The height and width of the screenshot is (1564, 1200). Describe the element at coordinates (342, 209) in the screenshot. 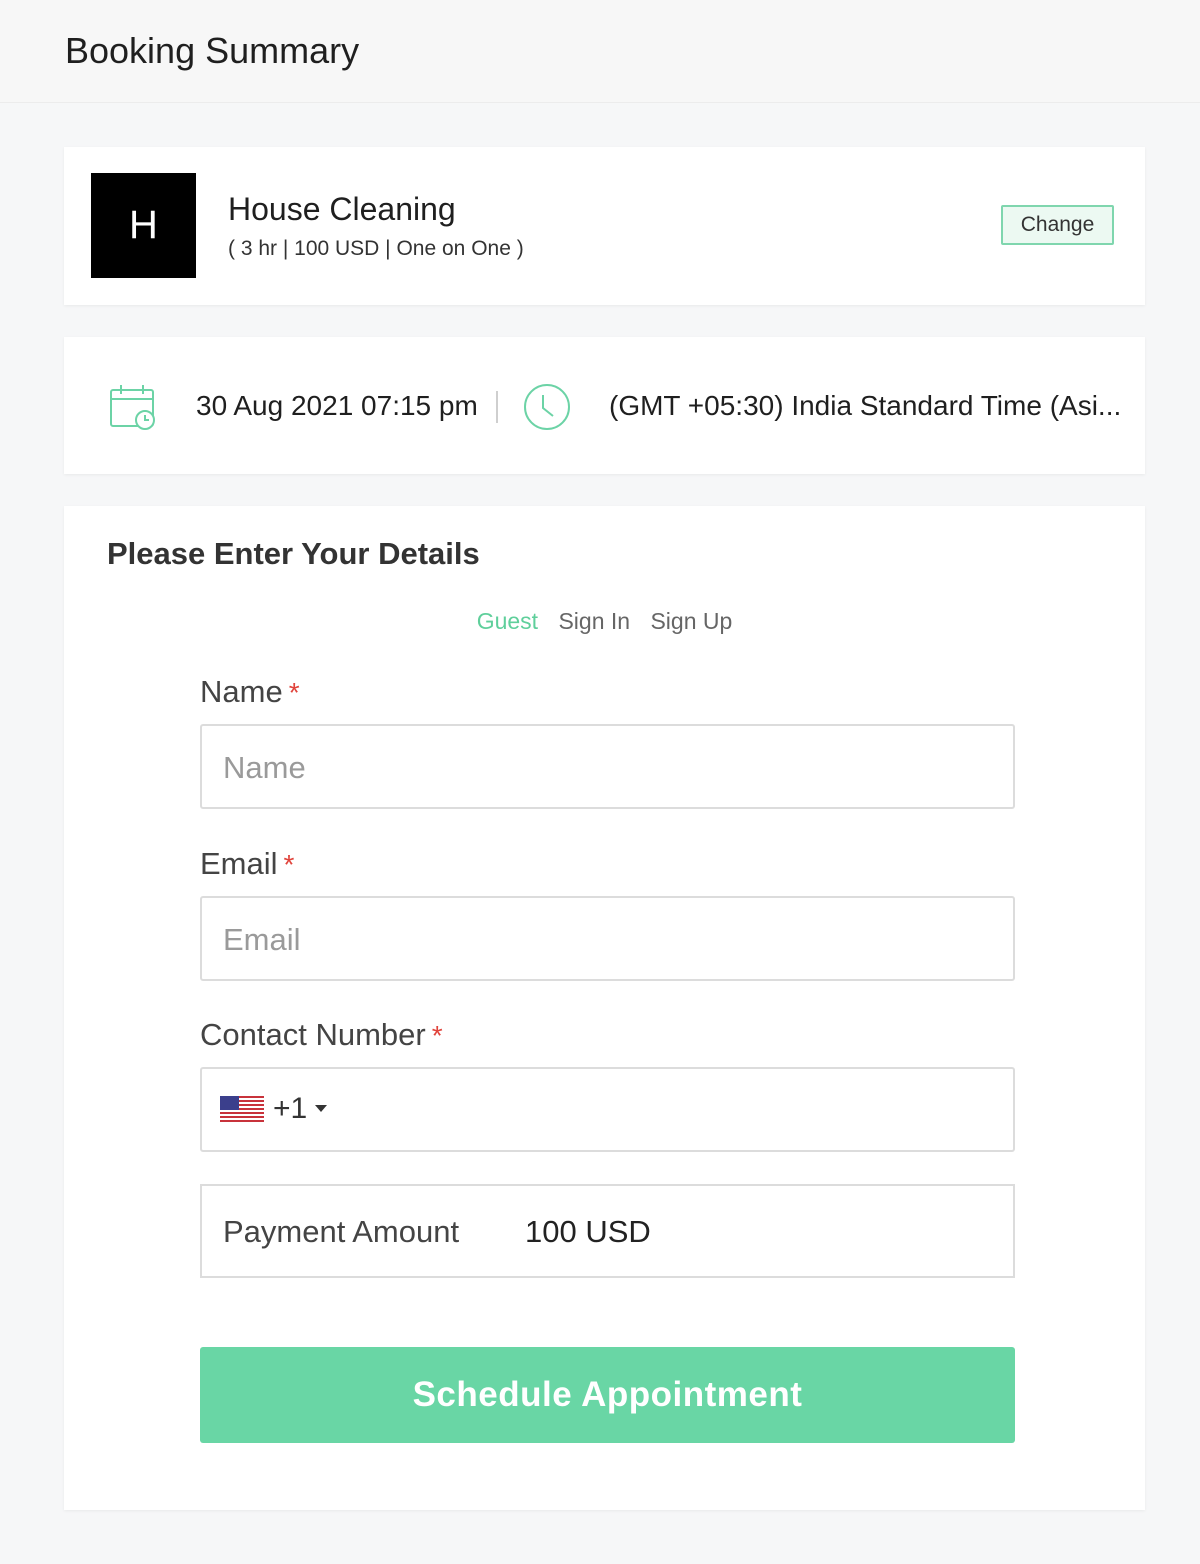

I see `service-name: House Cleaning` at that location.